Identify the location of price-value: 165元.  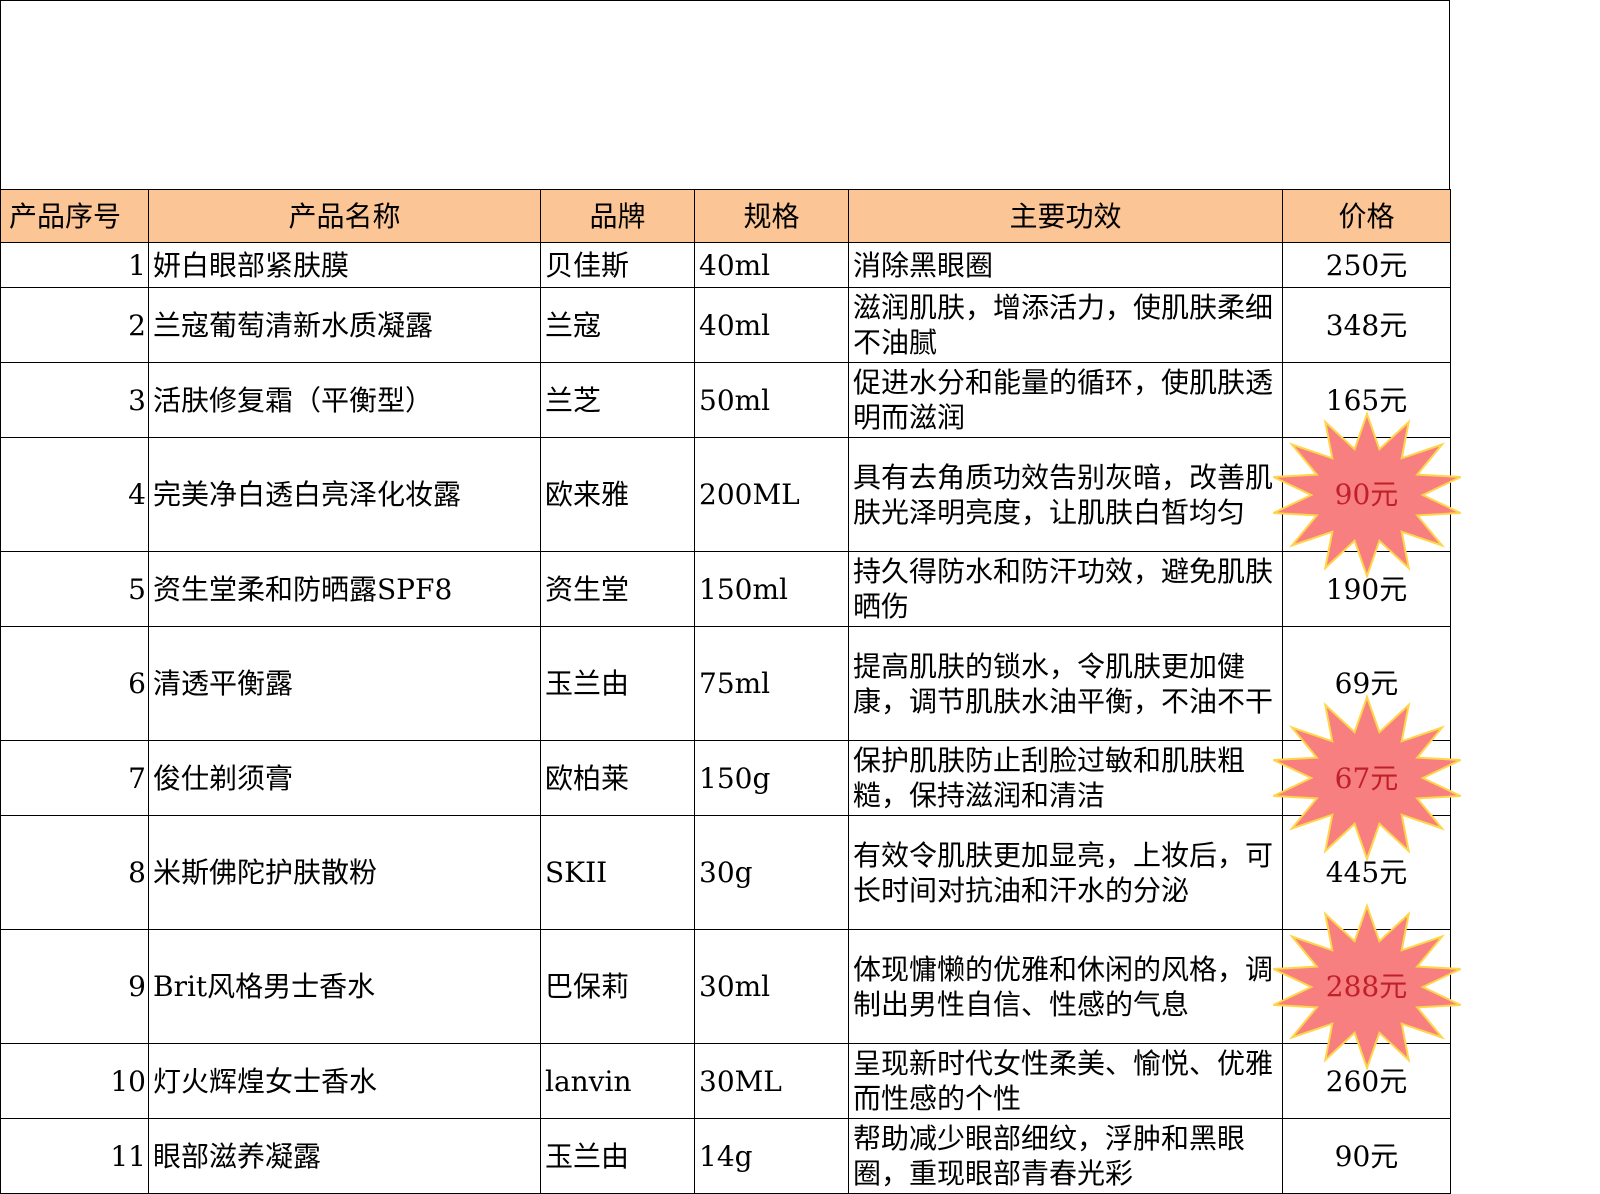
(1366, 400).